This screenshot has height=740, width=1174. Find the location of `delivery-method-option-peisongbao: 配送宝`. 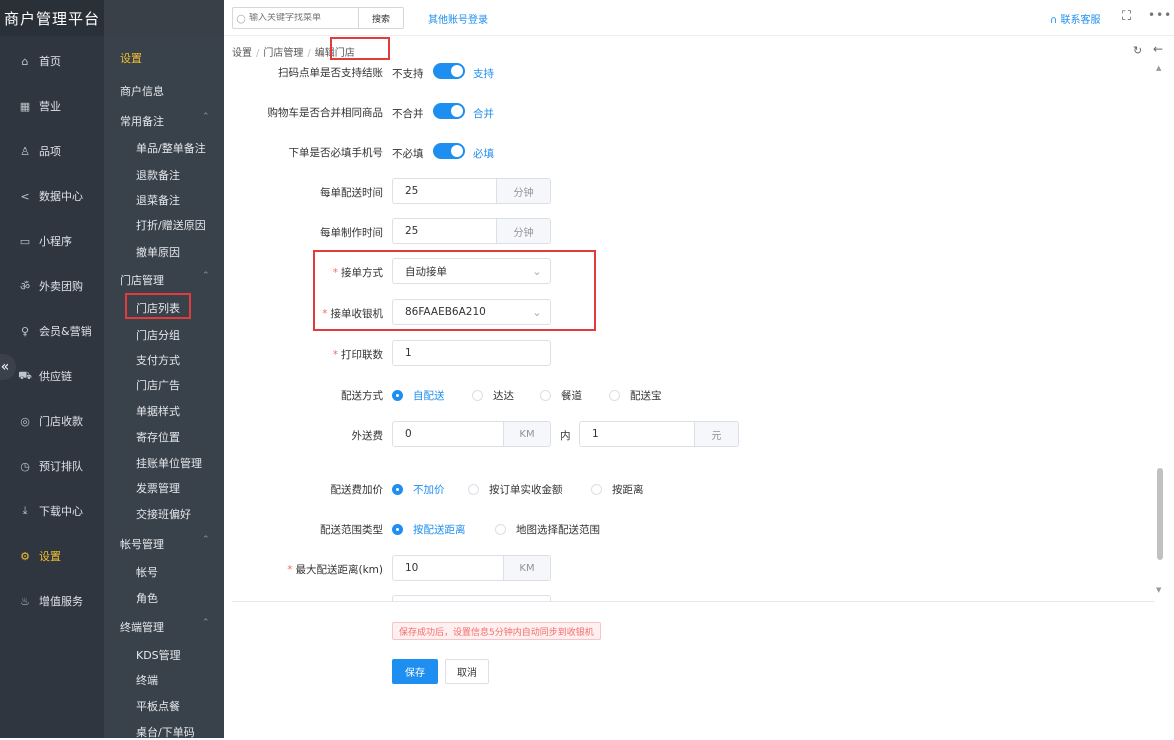

delivery-method-option-peisongbao: 配送宝 is located at coordinates (635, 395).